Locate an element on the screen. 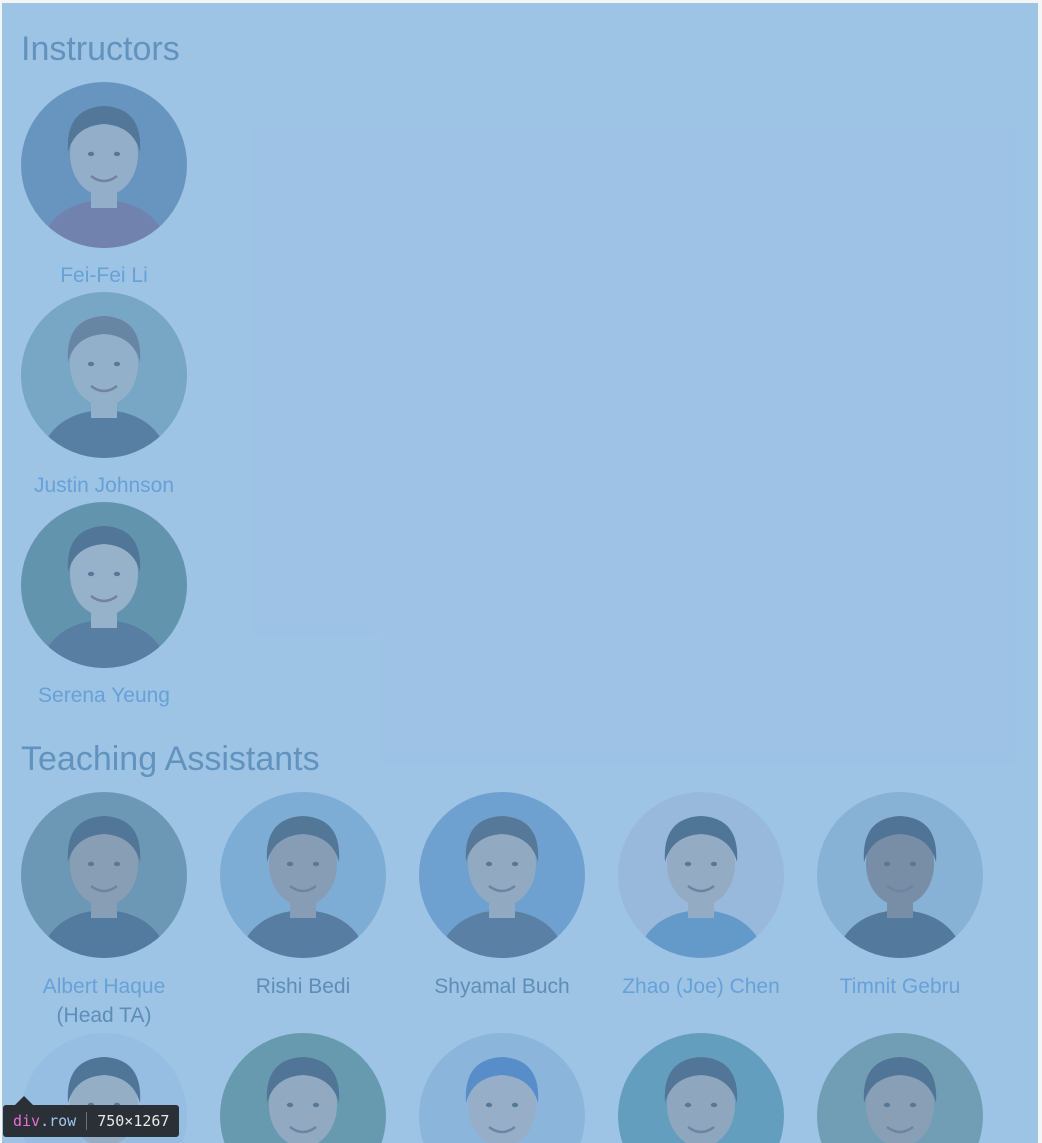  ta-name: Rishi Bedi is located at coordinates (303, 986).